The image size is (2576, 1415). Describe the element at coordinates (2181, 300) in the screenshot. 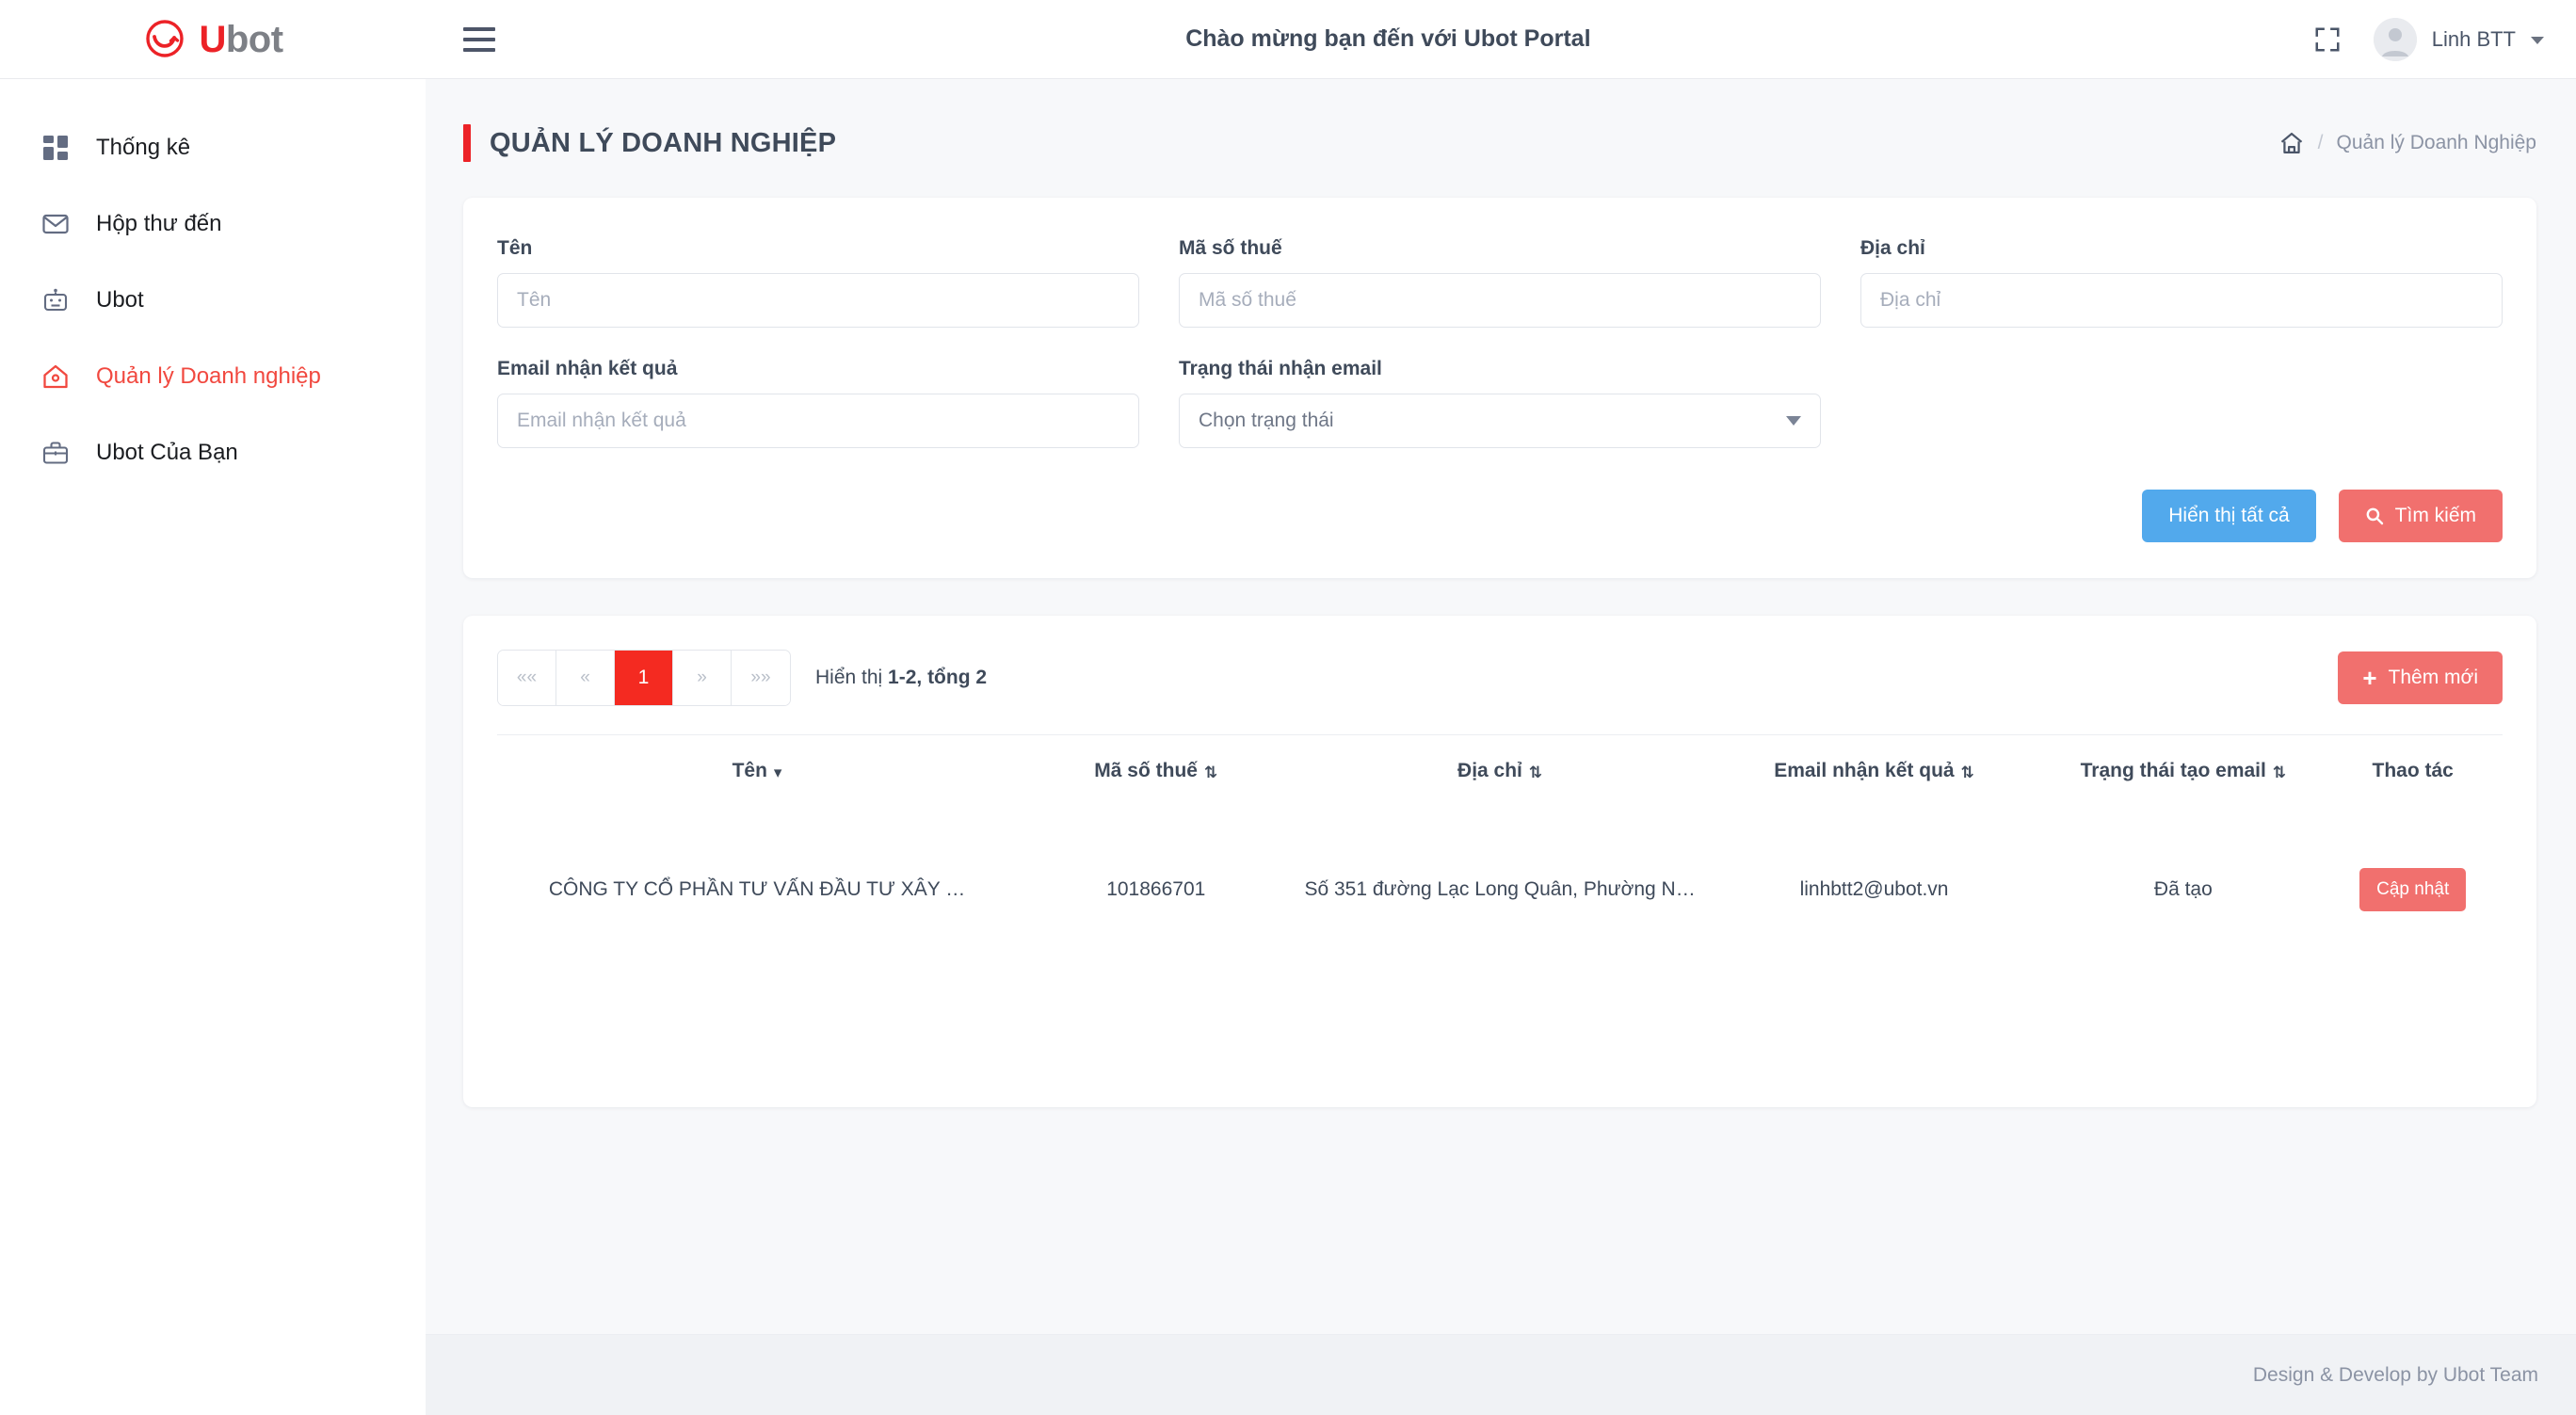

I see `search-input-dia-chi` at that location.